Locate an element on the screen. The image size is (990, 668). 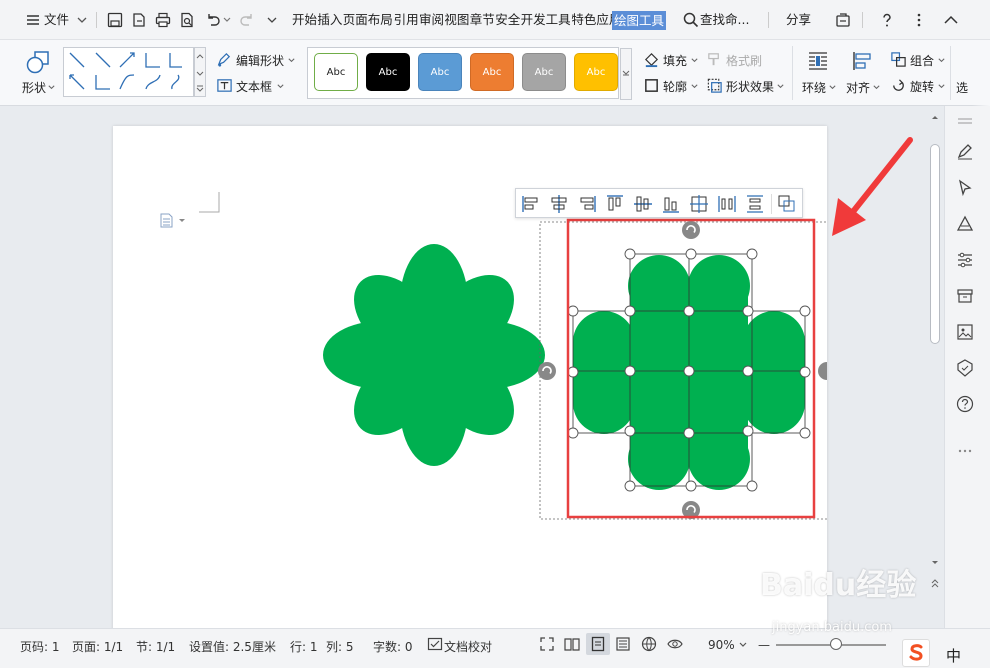
eye-protection-icon is located at coordinates (675, 644).